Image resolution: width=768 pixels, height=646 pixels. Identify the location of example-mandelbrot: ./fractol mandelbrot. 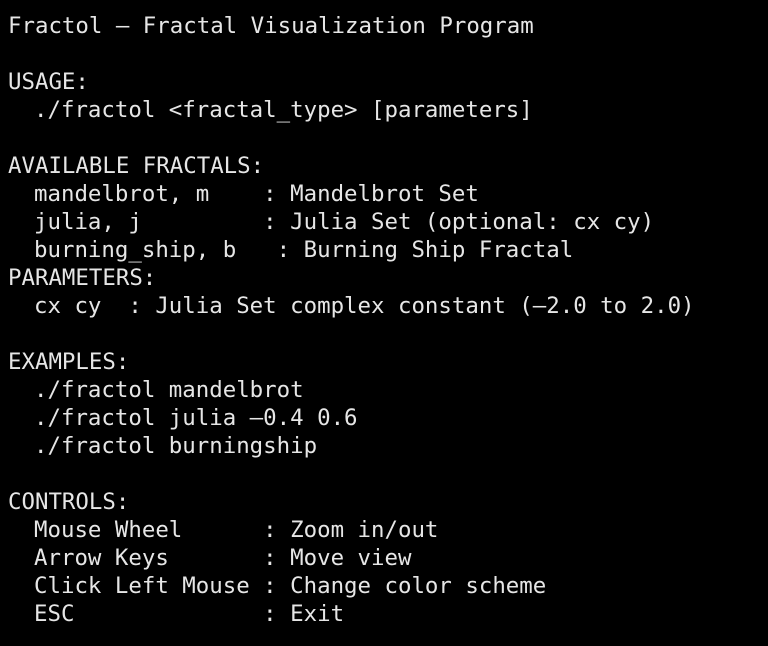
(169, 390).